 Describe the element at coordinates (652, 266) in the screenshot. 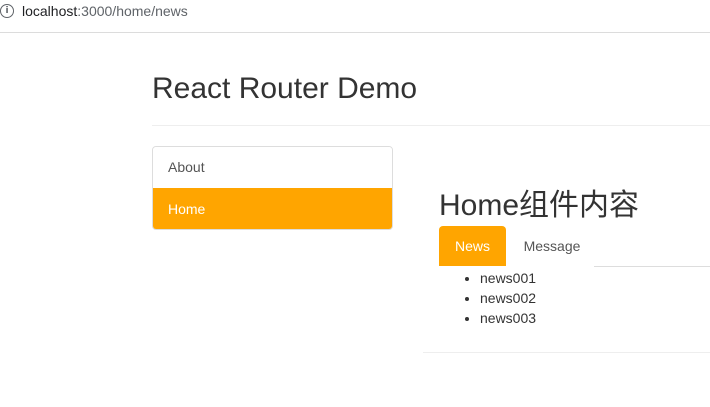

I see `tabs-divider` at that location.